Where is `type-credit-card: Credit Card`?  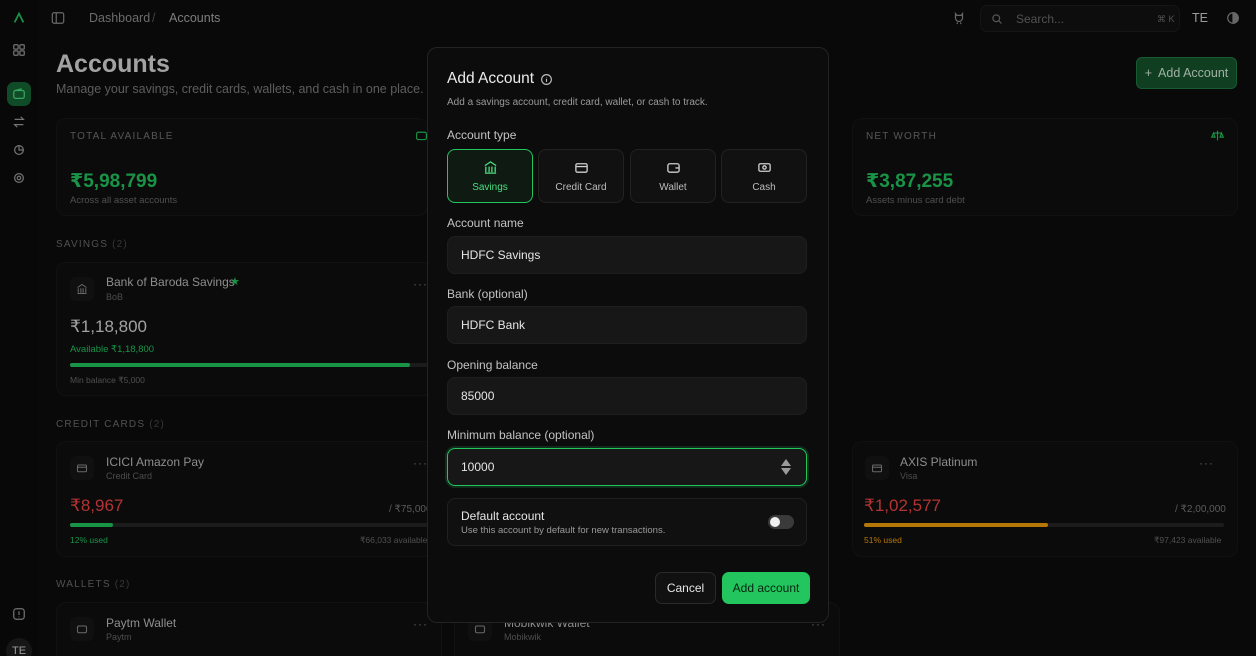 type-credit-card: Credit Card is located at coordinates (581, 176).